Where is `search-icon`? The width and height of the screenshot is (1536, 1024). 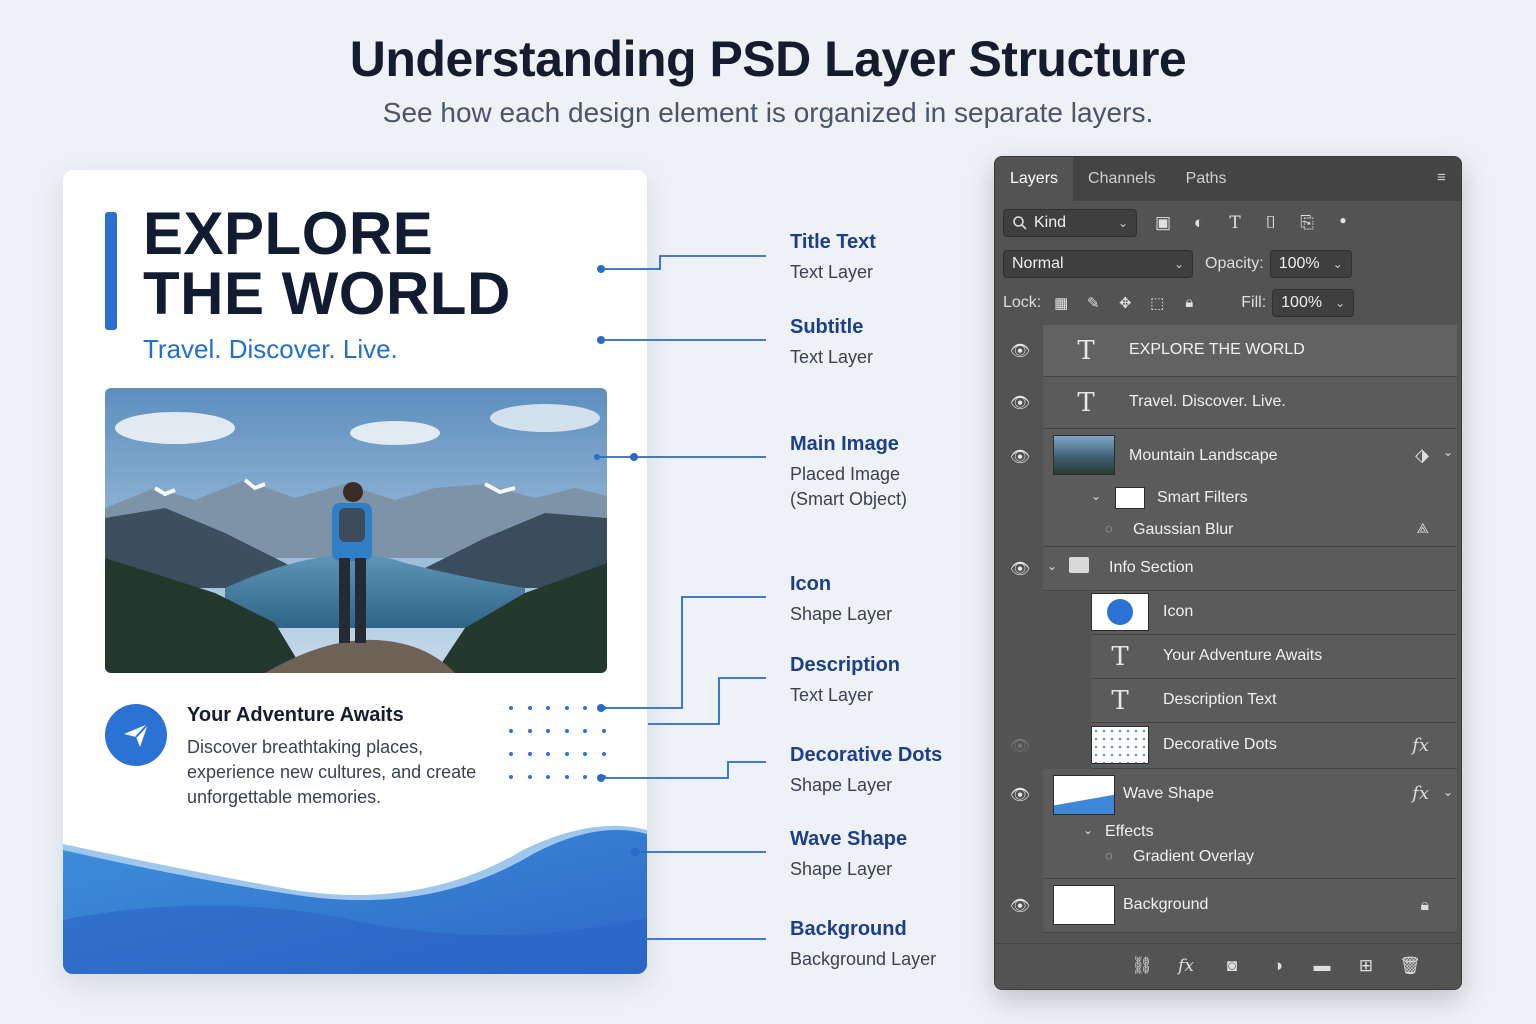 search-icon is located at coordinates (1020, 223).